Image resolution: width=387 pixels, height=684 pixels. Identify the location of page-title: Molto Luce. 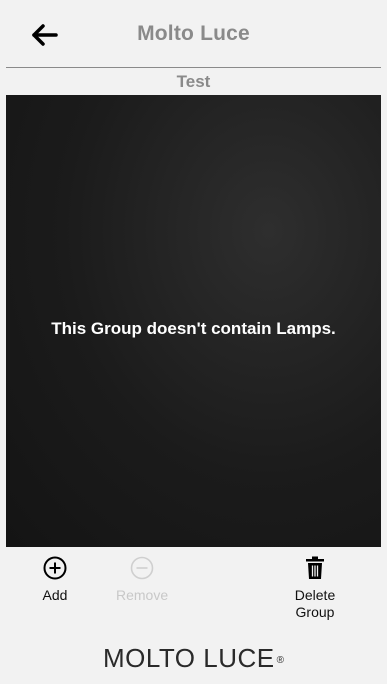
(193, 33).